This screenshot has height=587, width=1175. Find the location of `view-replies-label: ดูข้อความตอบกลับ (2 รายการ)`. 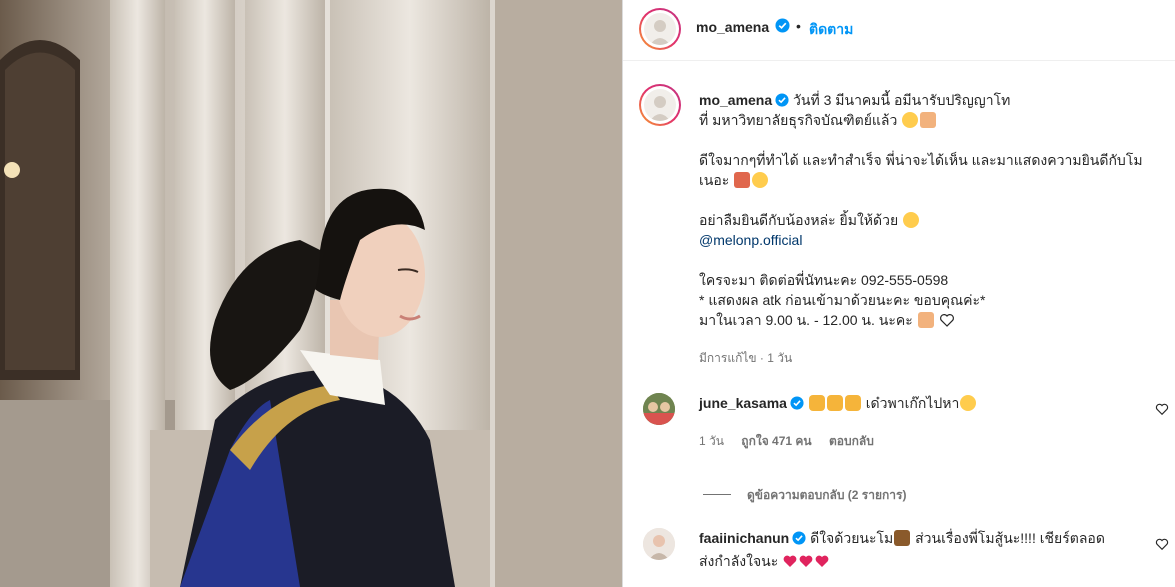

view-replies-label: ดูข้อความตอบกลับ (2 รายการ) is located at coordinates (827, 495).